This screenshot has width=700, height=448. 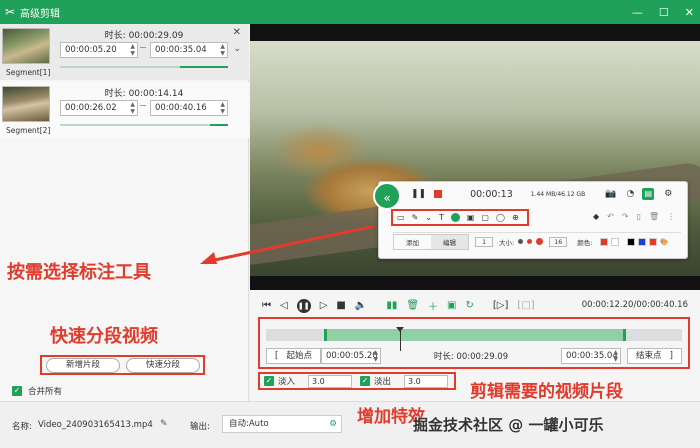 What do you see at coordinates (412, 305) in the screenshot?
I see `delete-icon: 🗑` at bounding box center [412, 305].